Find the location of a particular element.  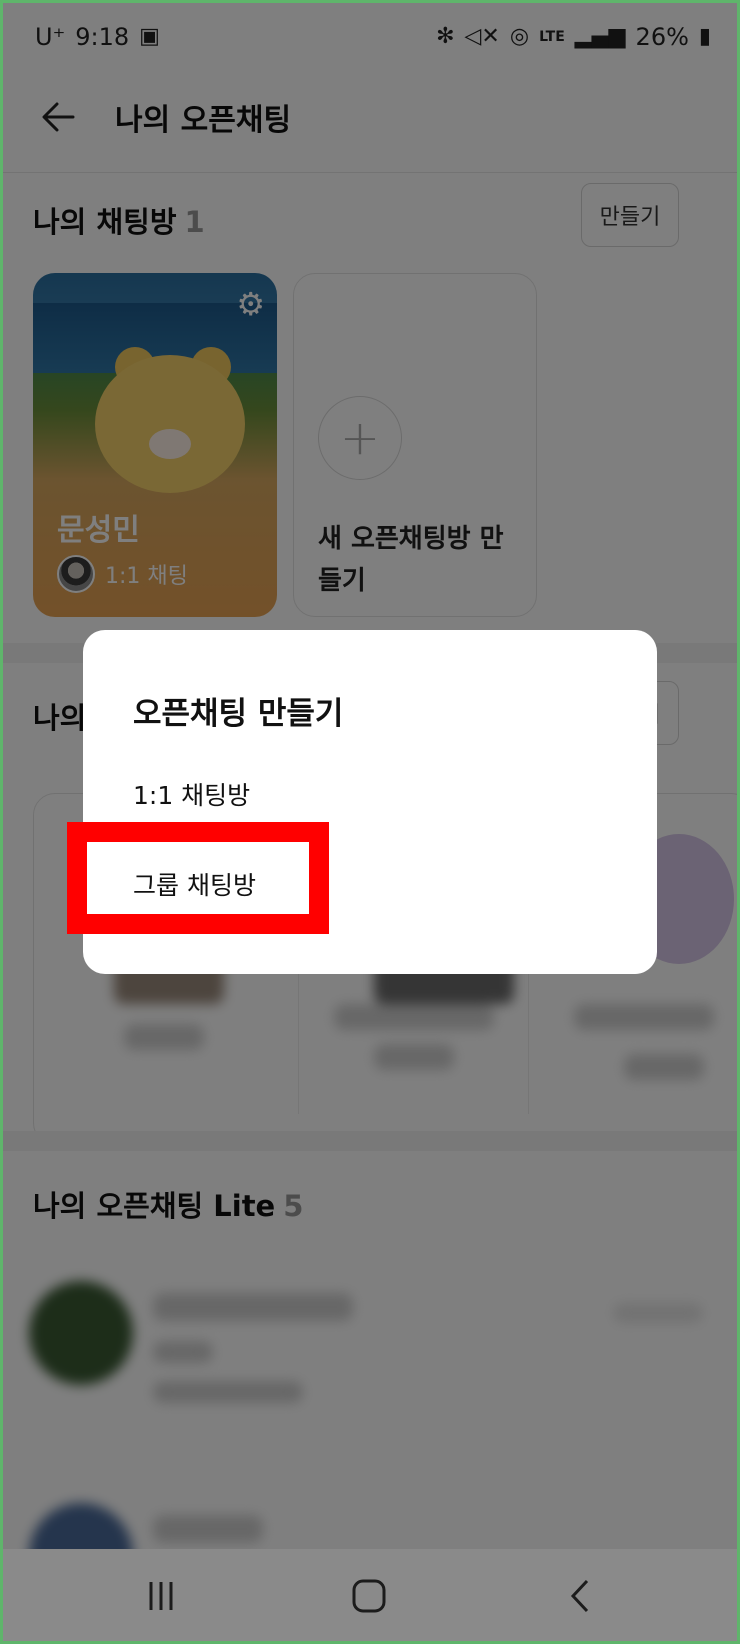

chevron-left-icon is located at coordinates (579, 1596).